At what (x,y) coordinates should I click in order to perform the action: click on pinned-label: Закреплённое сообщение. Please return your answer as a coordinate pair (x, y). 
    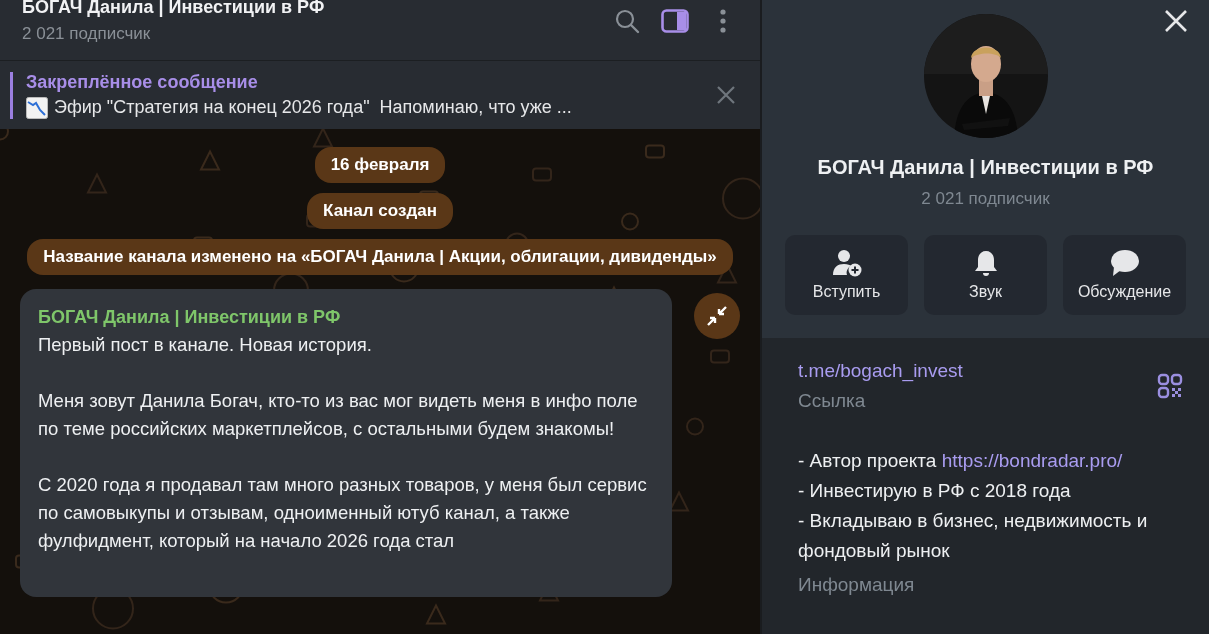
    Looking at the image, I should click on (142, 82).